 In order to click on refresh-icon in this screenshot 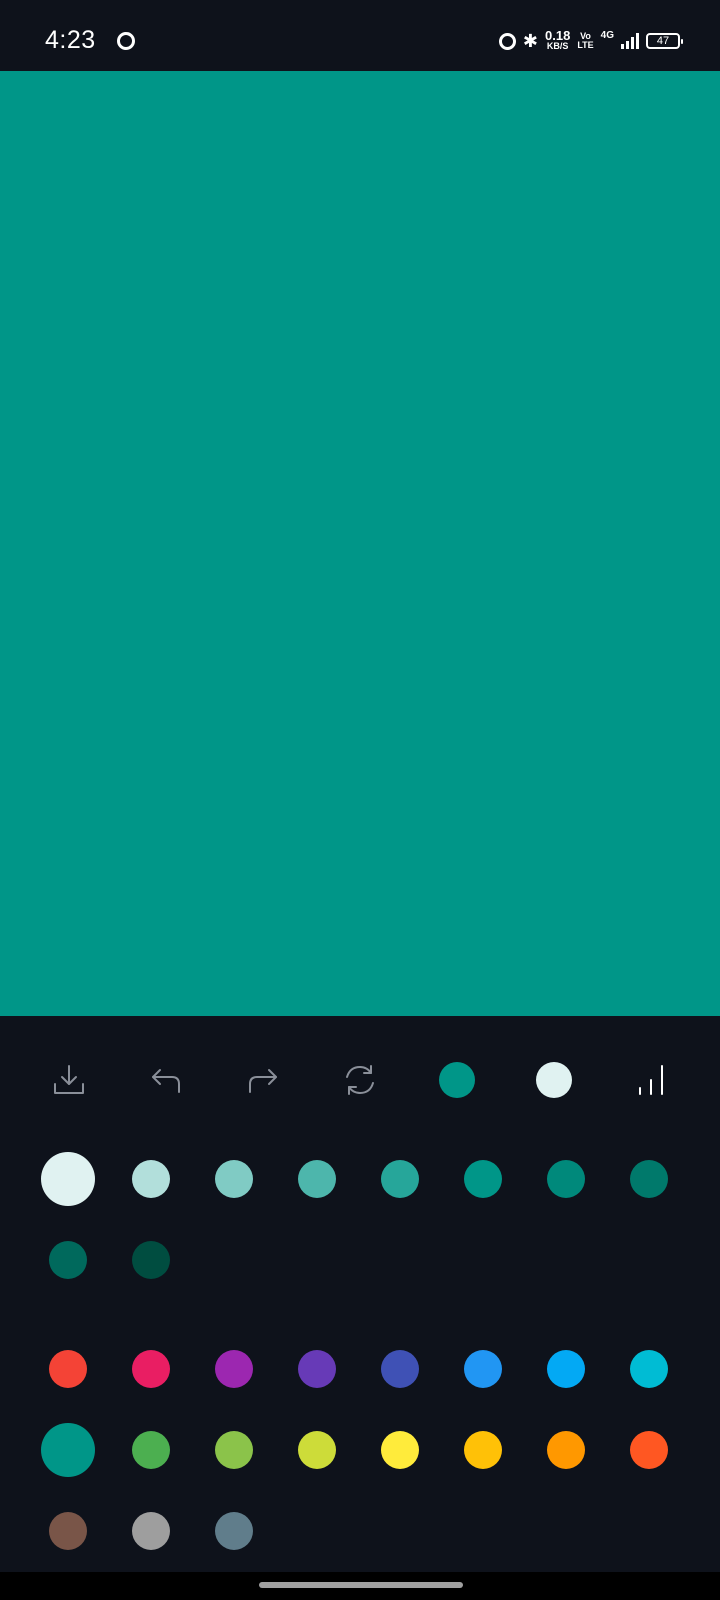, I will do `click(360, 1080)`.